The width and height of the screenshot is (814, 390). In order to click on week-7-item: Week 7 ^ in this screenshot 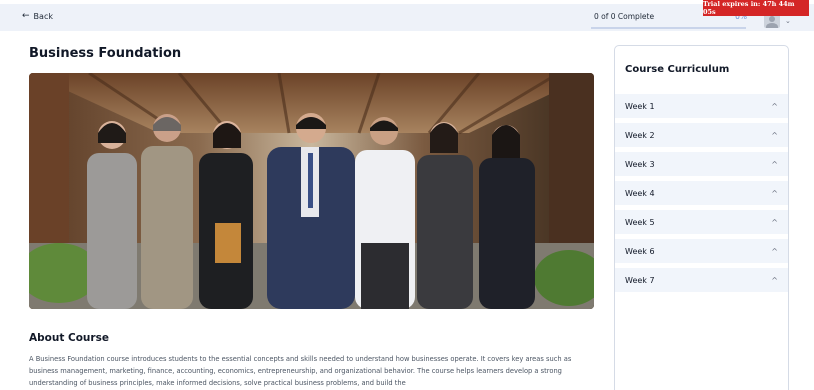, I will do `click(701, 280)`.